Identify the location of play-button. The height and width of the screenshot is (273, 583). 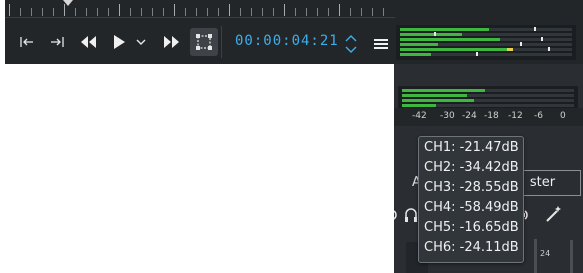
(119, 42).